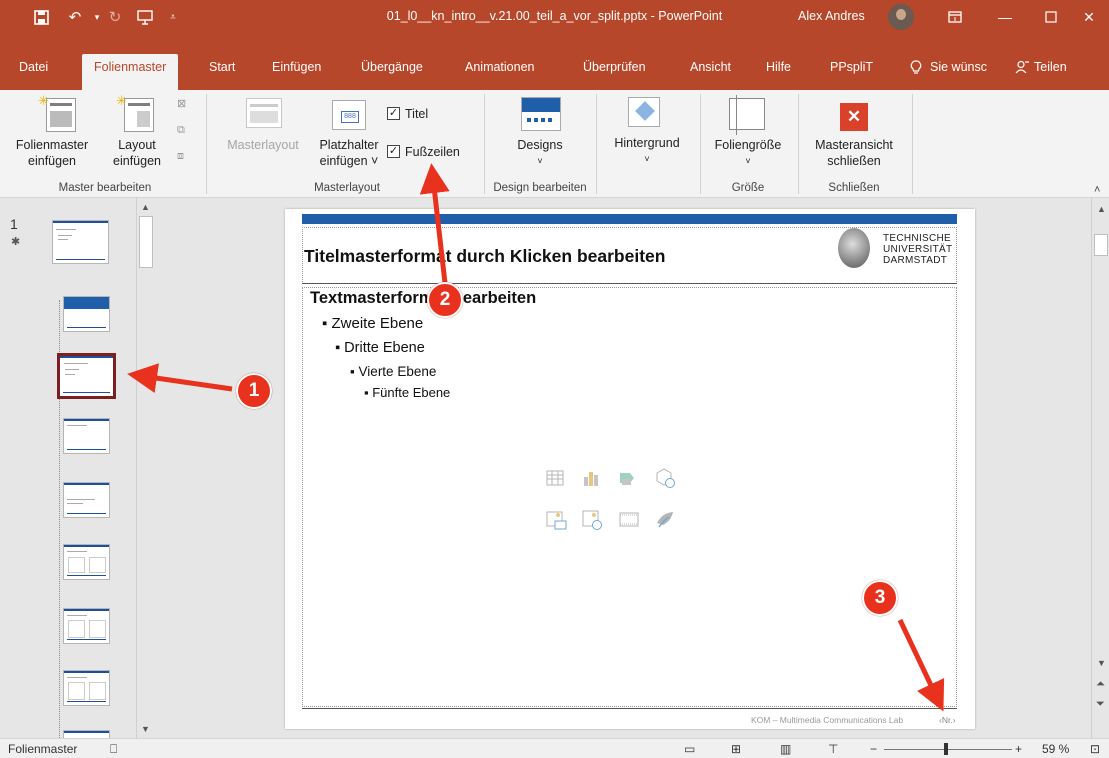 The image size is (1109, 758). I want to click on tab-start: Start, so click(222, 67).